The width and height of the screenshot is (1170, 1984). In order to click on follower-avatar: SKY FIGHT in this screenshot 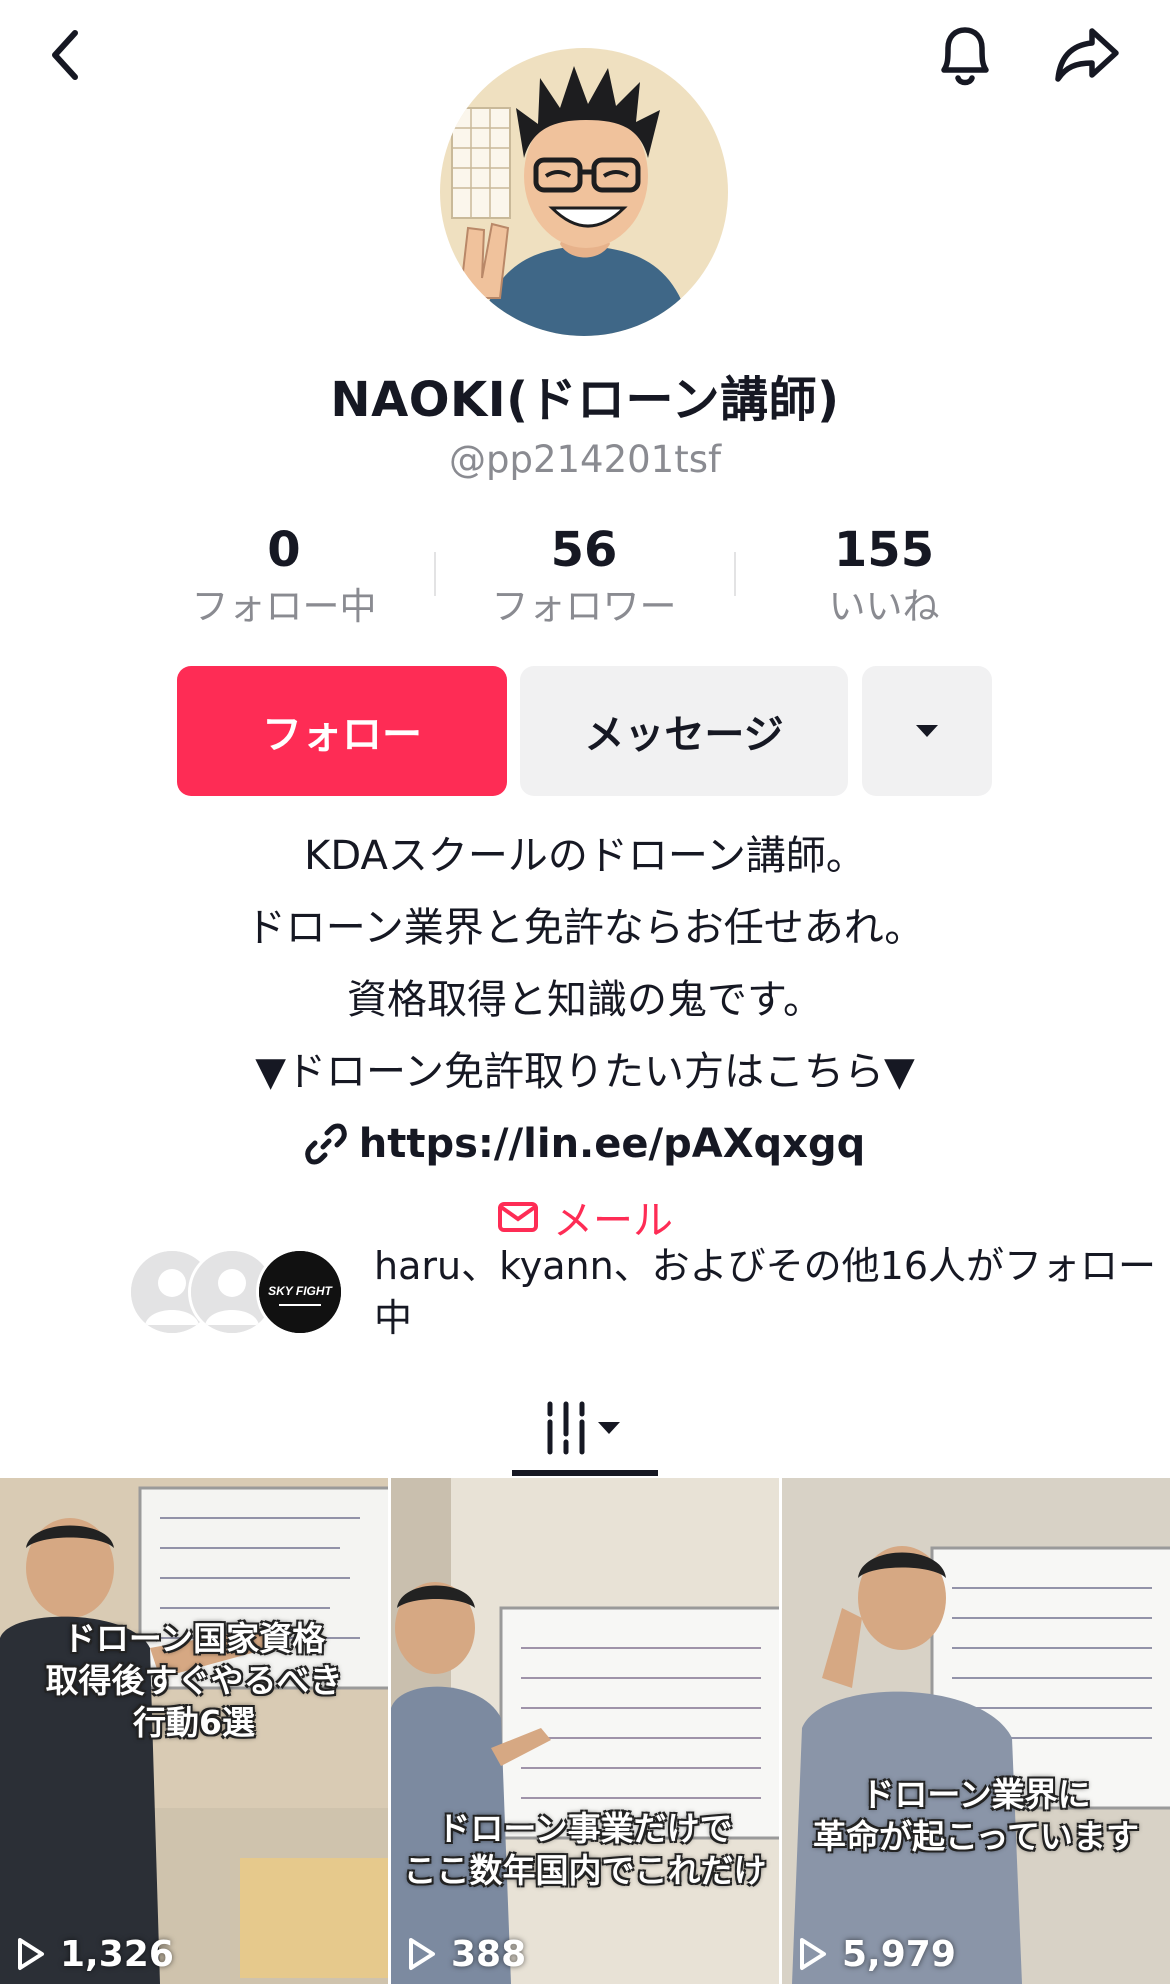, I will do `click(300, 1292)`.